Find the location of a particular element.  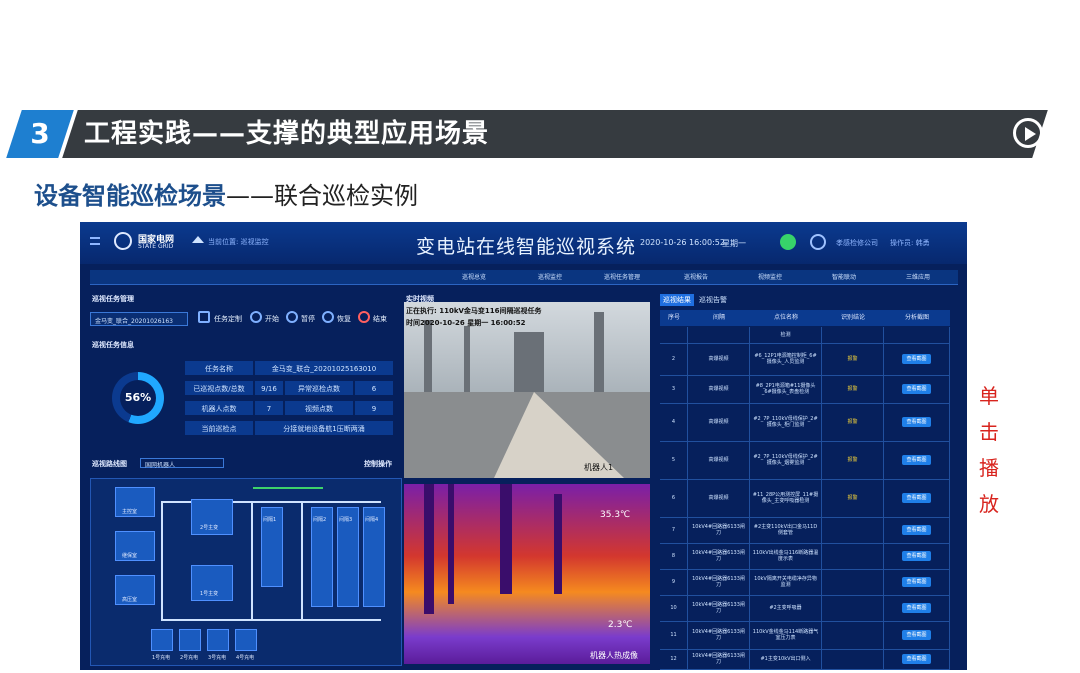

table-row: 8 10kV4#回路器6133闸刀 110kV出线金马116断路器温度示表 查看截图 is located at coordinates (805, 556).